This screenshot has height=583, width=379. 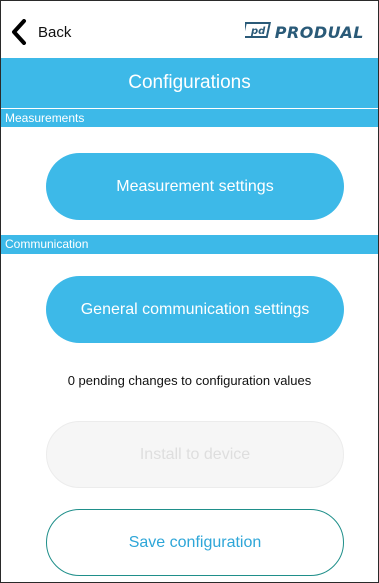 I want to click on page-header: Configurations, so click(x=189, y=83).